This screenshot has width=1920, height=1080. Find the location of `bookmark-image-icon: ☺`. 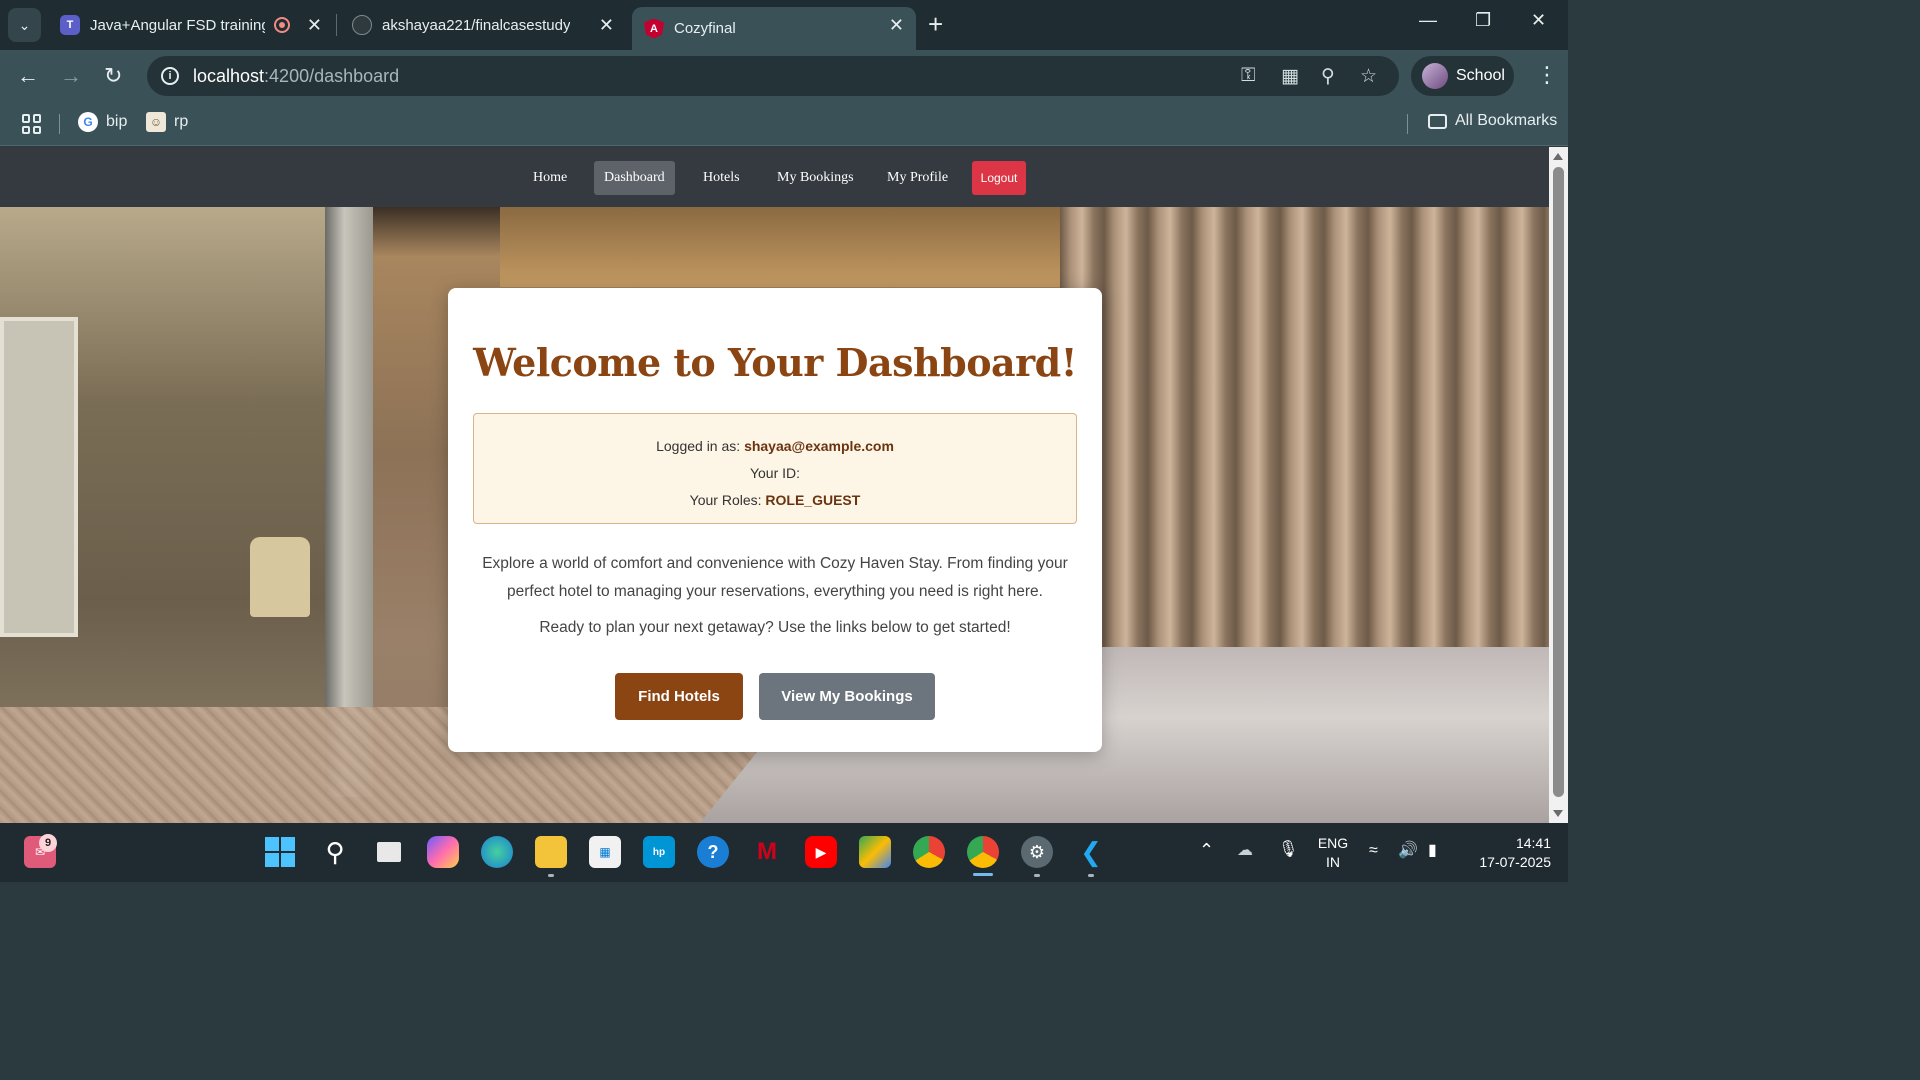

bookmark-image-icon: ☺ is located at coordinates (156, 122).